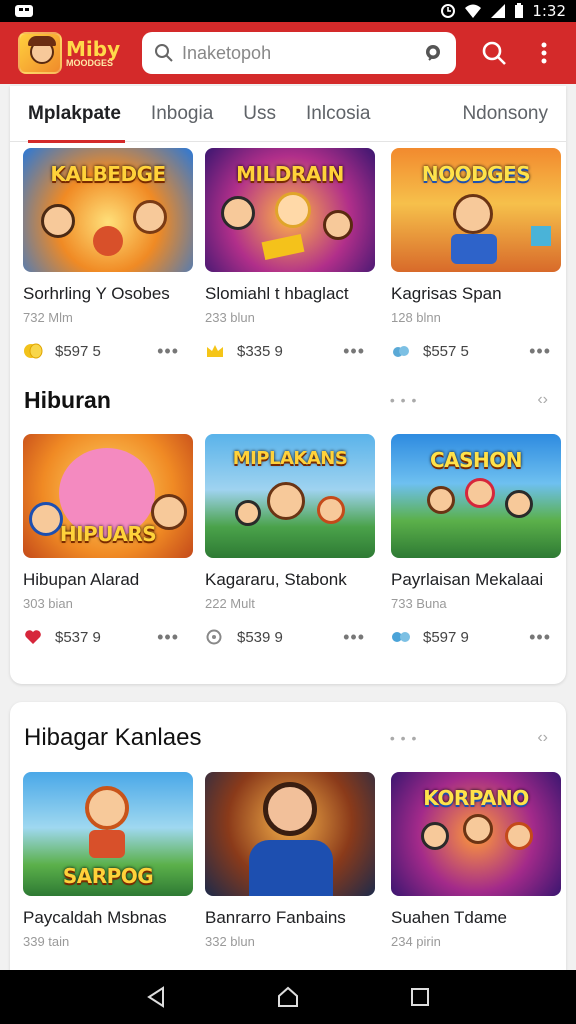 The height and width of the screenshot is (1024, 576). Describe the element at coordinates (214, 637) in the screenshot. I see `clock-icon` at that location.